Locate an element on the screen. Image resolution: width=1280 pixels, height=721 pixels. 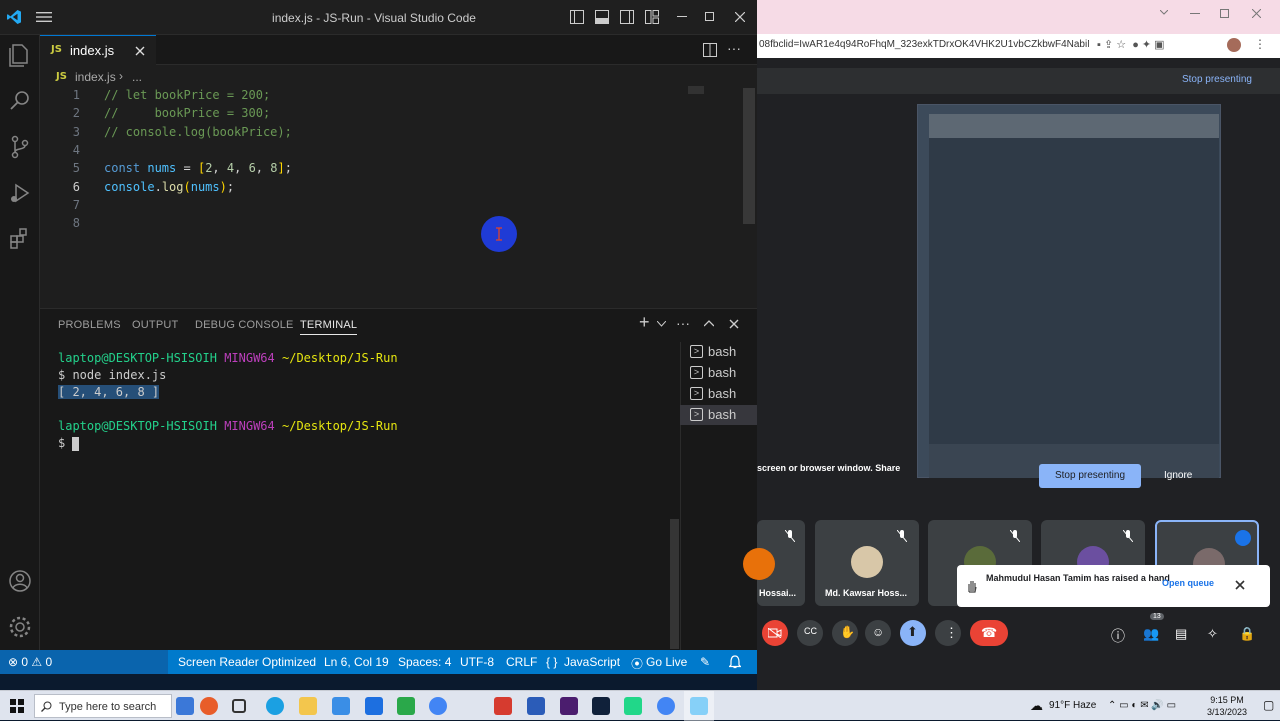
more-options-button: ⋮ is located at coordinates (948, 633).